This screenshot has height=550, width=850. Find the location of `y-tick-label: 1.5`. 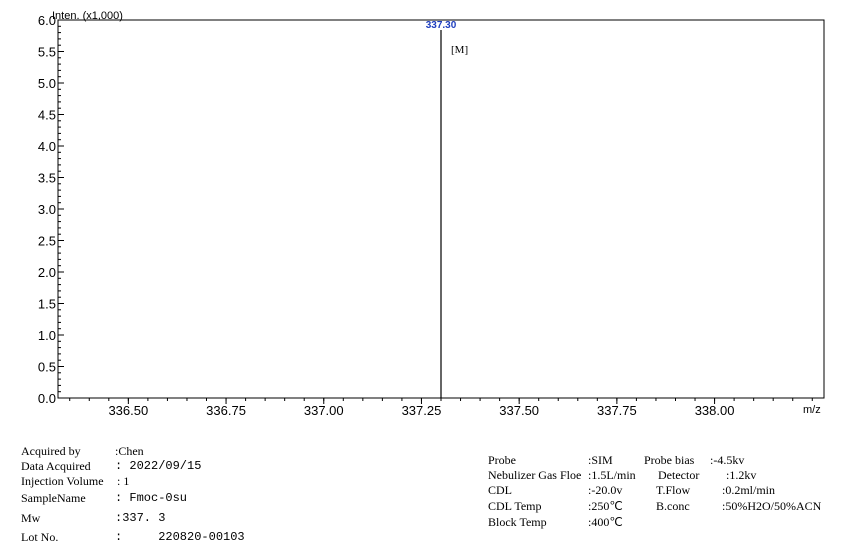

y-tick-label: 1.5 is located at coordinates (47, 304).